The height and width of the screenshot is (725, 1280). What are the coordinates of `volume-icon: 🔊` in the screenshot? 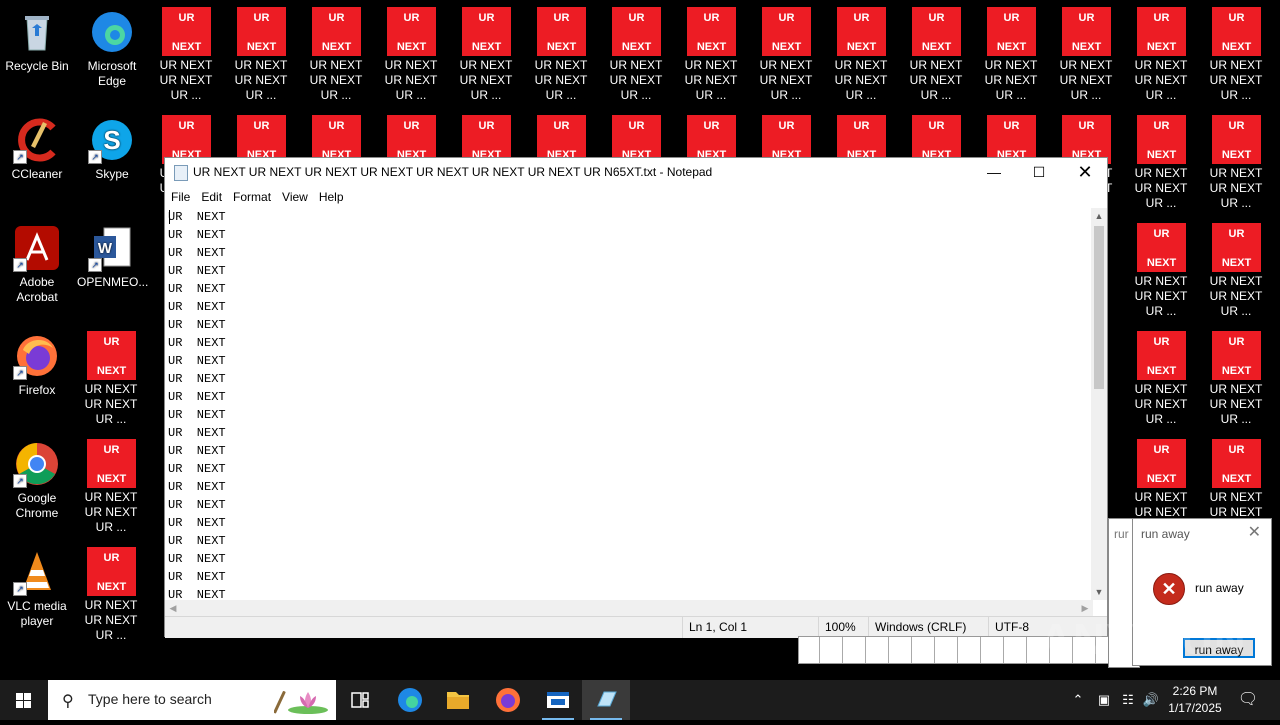 It's located at (1151, 700).